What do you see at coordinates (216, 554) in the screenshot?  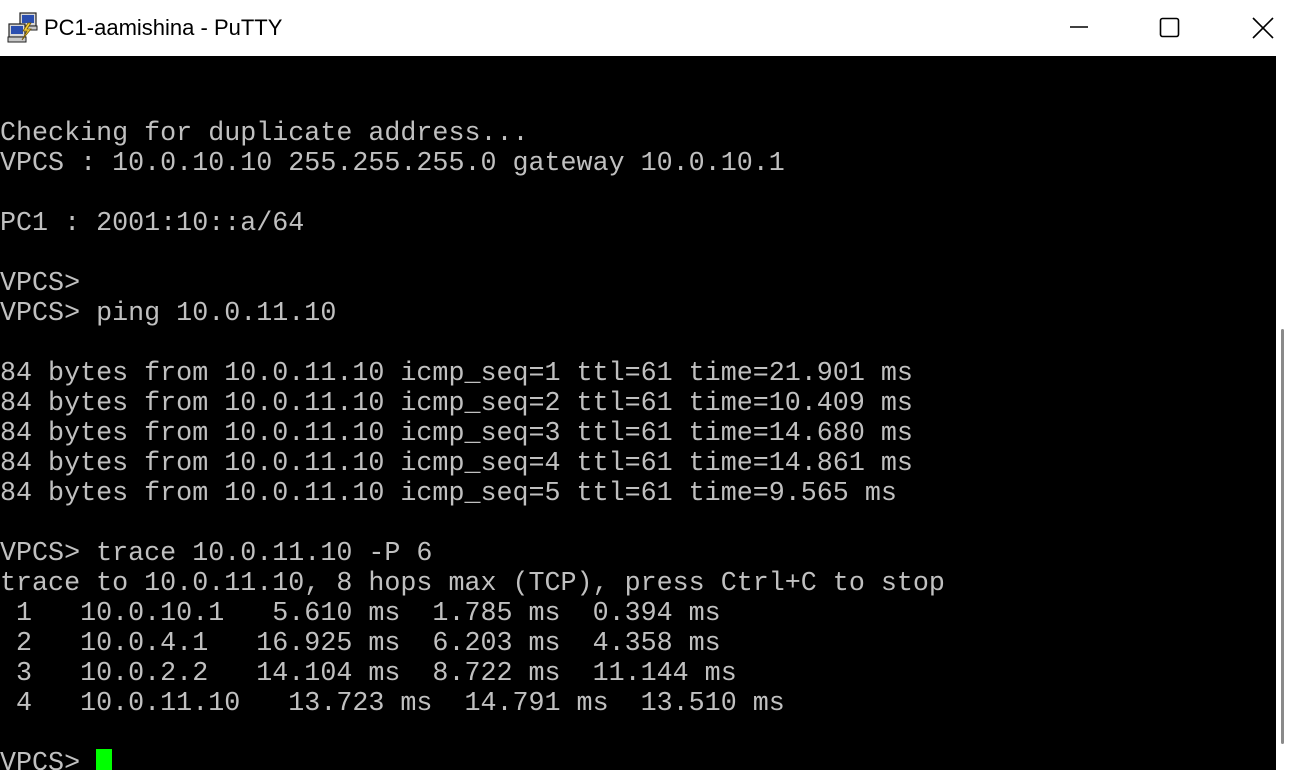 I see `terminal-line: VPCS> trace 10.0.11.10 -P 6` at bounding box center [216, 554].